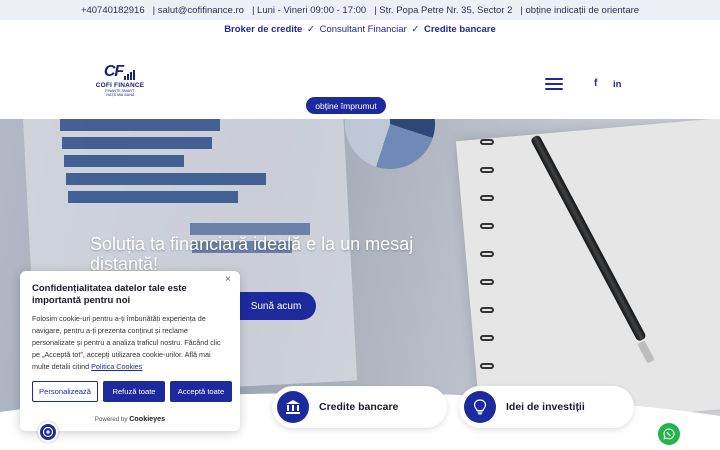 The height and width of the screenshot is (450, 720). What do you see at coordinates (309, 10) in the screenshot?
I see `opening-hours: | Luni - Vineri 09:00 - 17:00` at bounding box center [309, 10].